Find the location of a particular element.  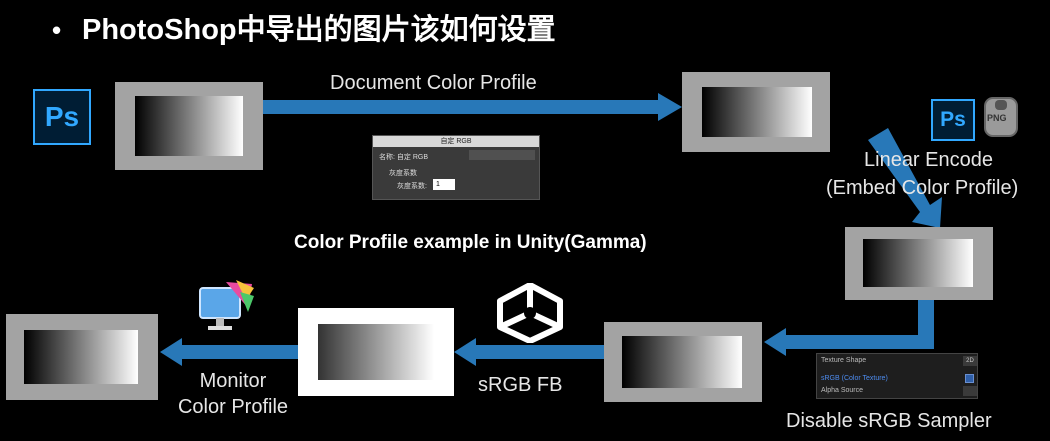

arrow-head-srgb-fb is located at coordinates (465, 352).